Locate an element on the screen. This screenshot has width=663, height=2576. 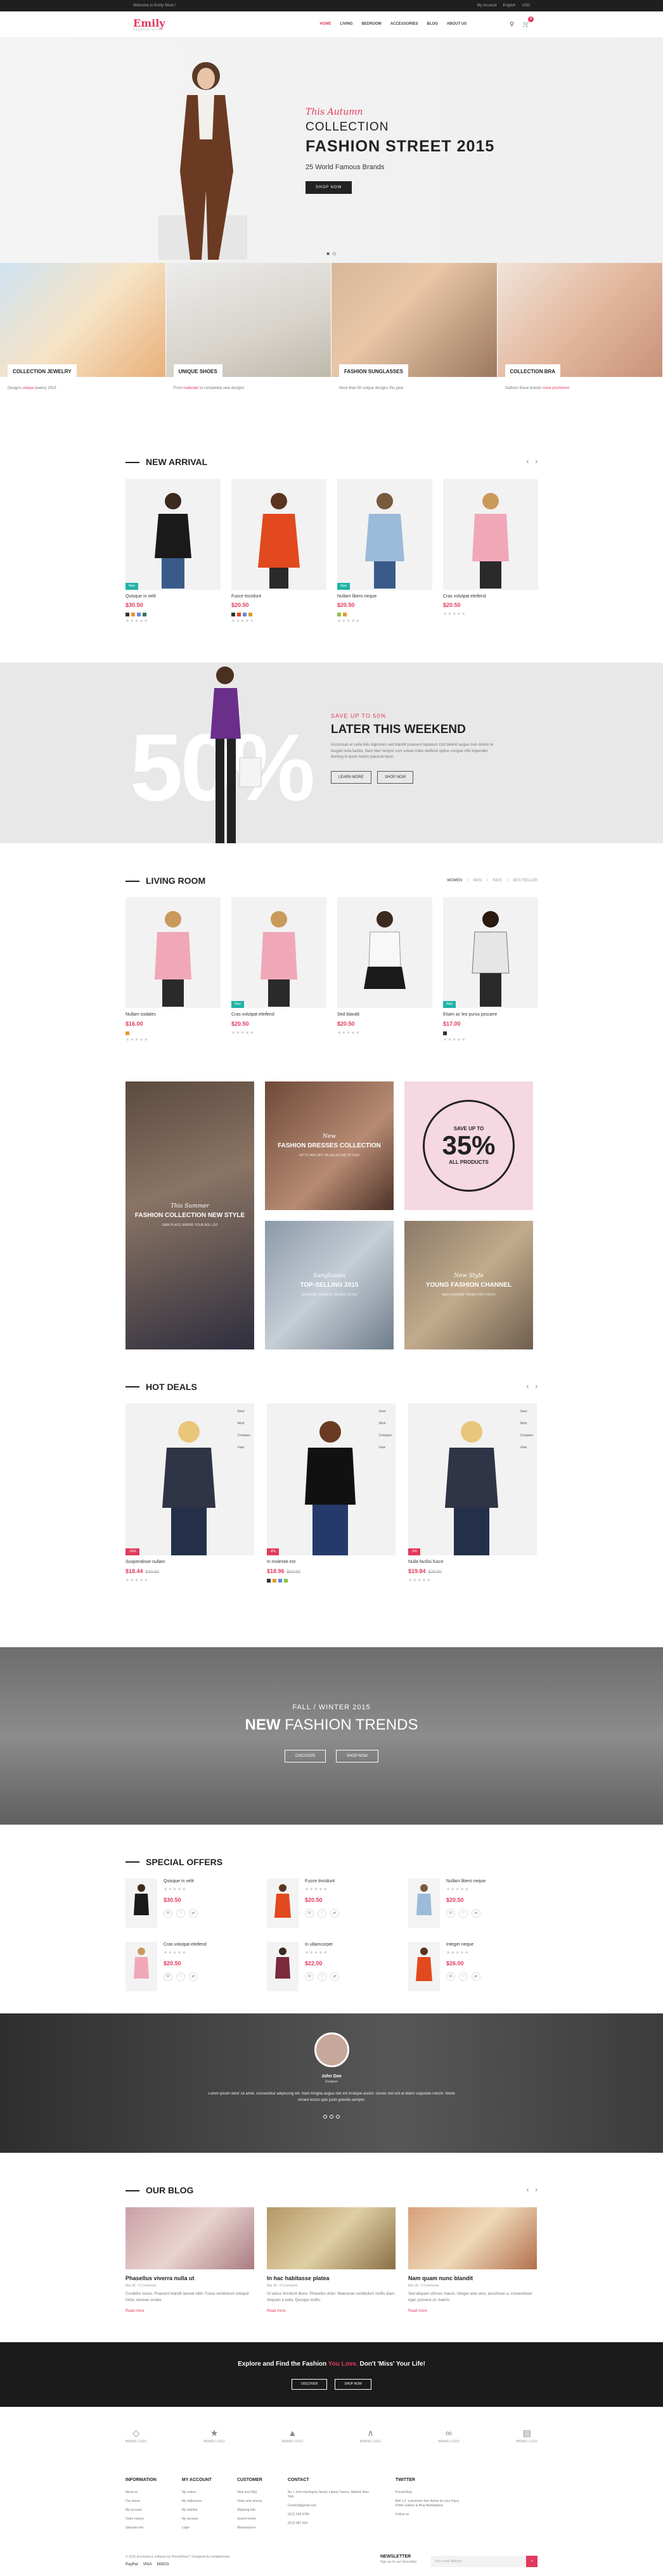
offer-item: Integer neque★★★★★$26.00 ☋♡⇄ is located at coordinates (472, 1967).